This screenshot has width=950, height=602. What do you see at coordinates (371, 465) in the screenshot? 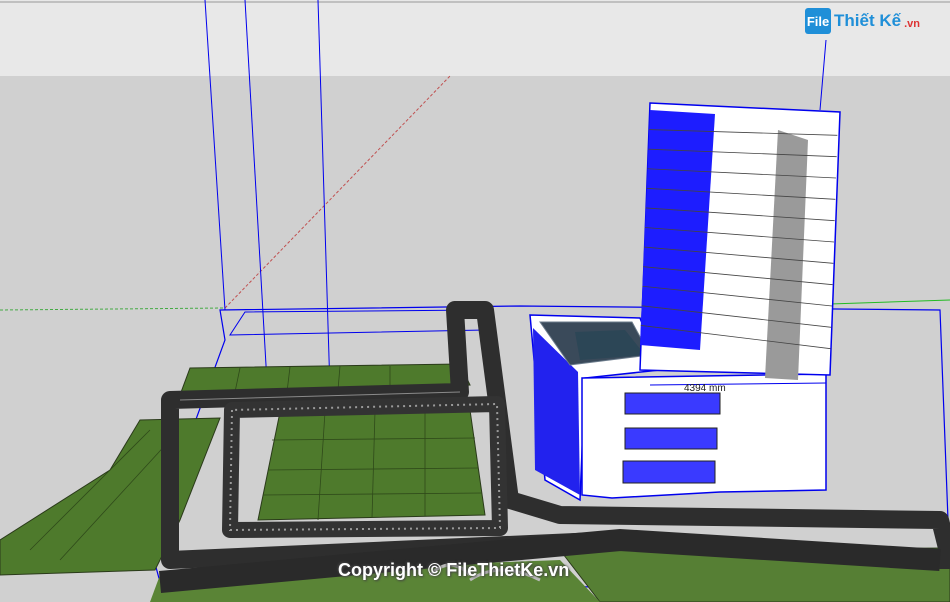
I see `grass-lot-center` at bounding box center [371, 465].